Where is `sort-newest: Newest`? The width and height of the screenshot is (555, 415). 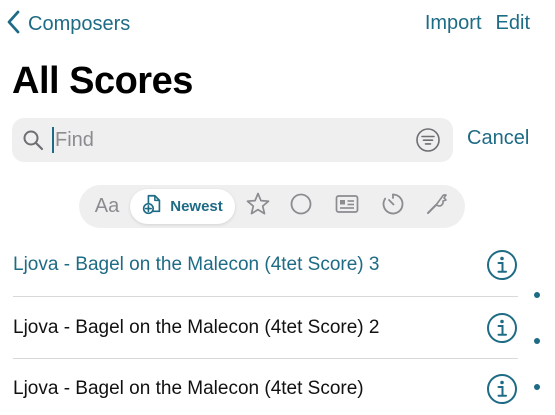
sort-newest: Newest is located at coordinates (182, 206).